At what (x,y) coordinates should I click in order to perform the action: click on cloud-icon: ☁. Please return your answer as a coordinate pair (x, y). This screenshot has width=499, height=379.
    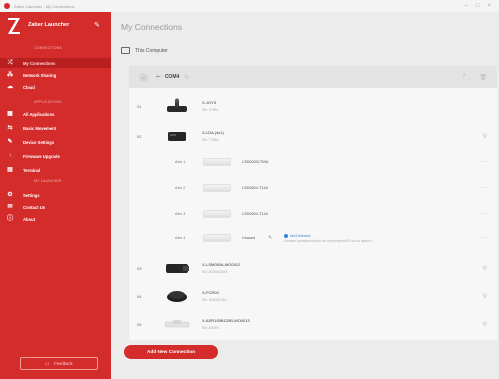
    Looking at the image, I should click on (10, 87).